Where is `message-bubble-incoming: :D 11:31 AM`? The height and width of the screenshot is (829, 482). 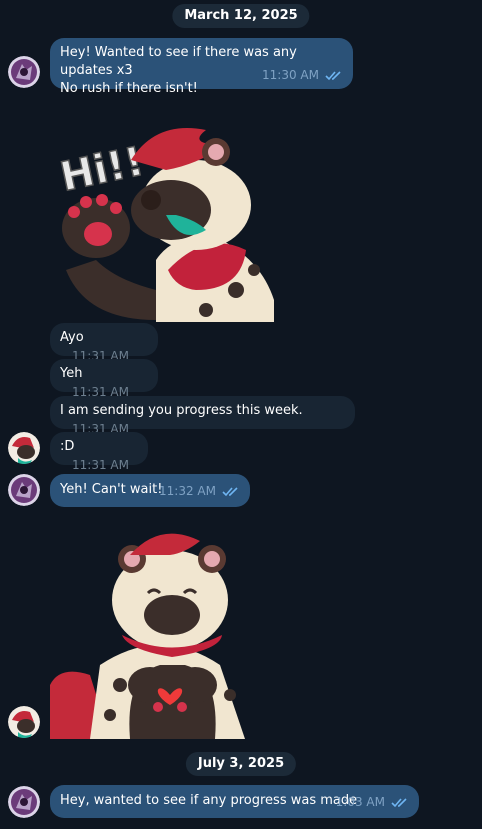
message-bubble-incoming: :D 11:31 AM is located at coordinates (99, 452).